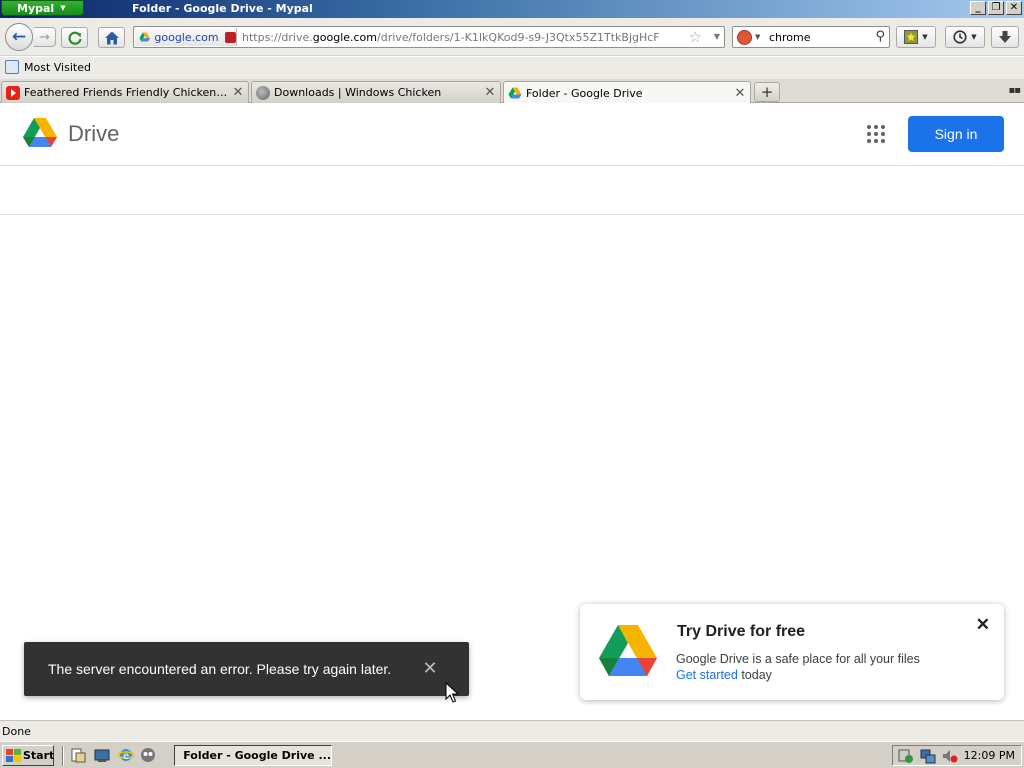  I want to click on internet-explorer-icon: e, so click(126, 755).